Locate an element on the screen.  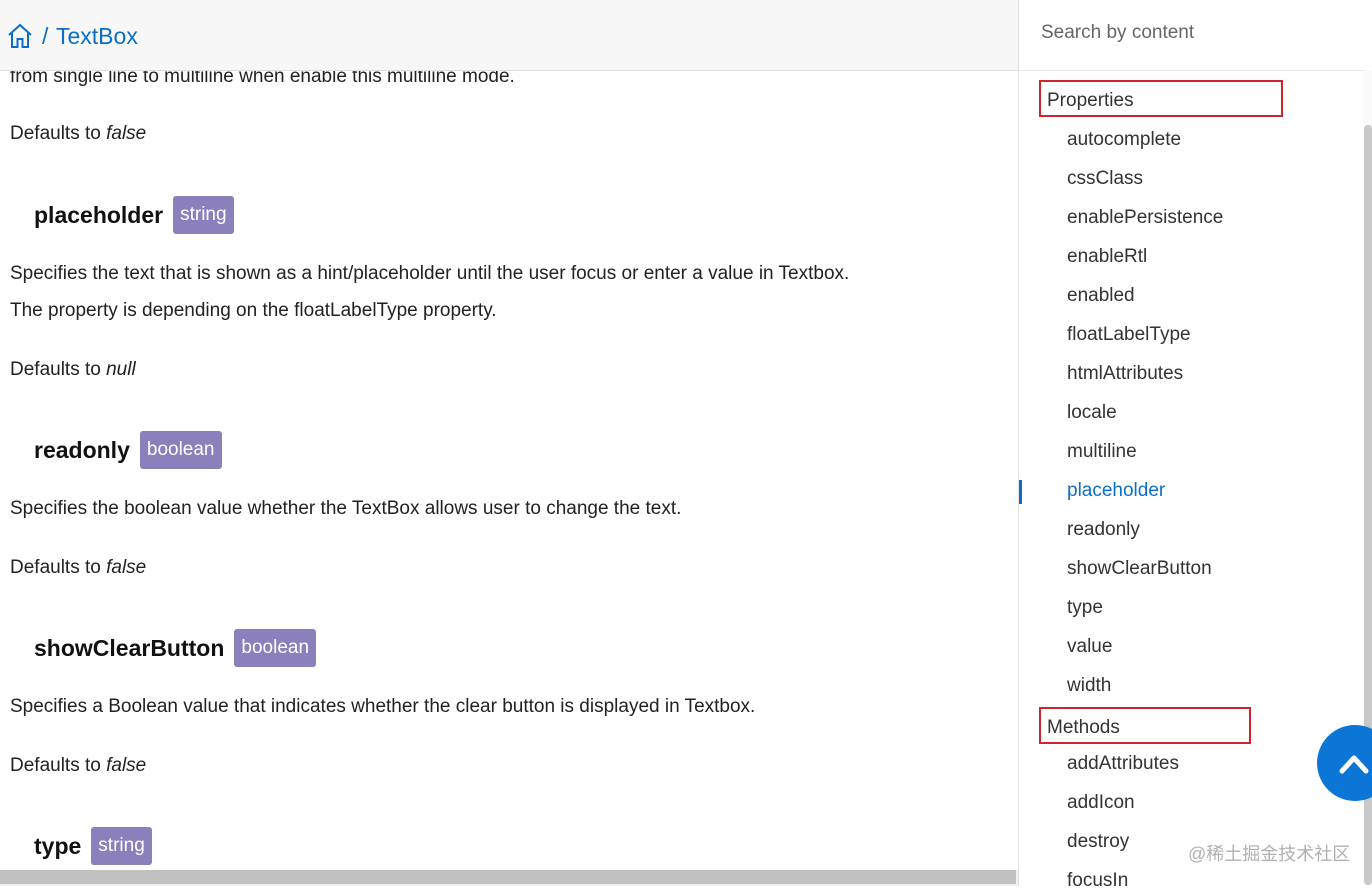
toc-item-multiline: multiline is located at coordinates (1102, 452).